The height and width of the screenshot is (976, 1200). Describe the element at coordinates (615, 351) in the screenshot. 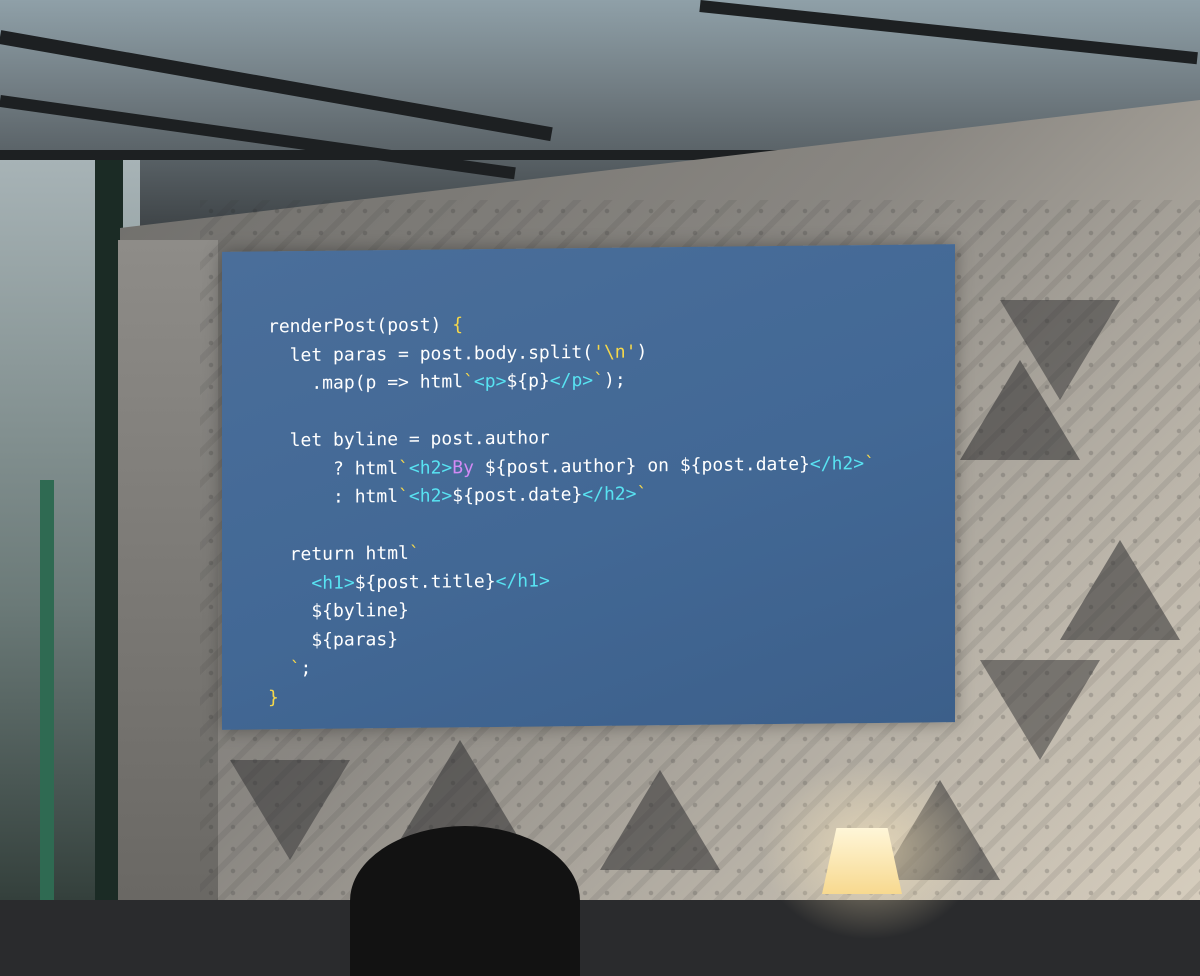

I see `code-token: '\n'` at that location.